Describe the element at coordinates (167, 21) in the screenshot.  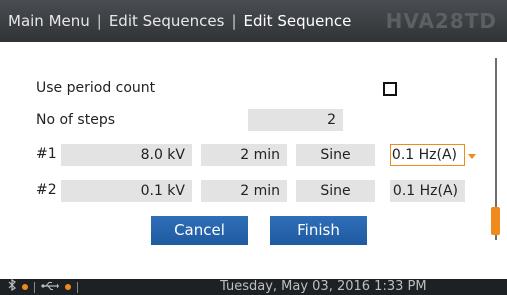
I see `breadcrumb-edit-sequences: Edit Sequences` at that location.